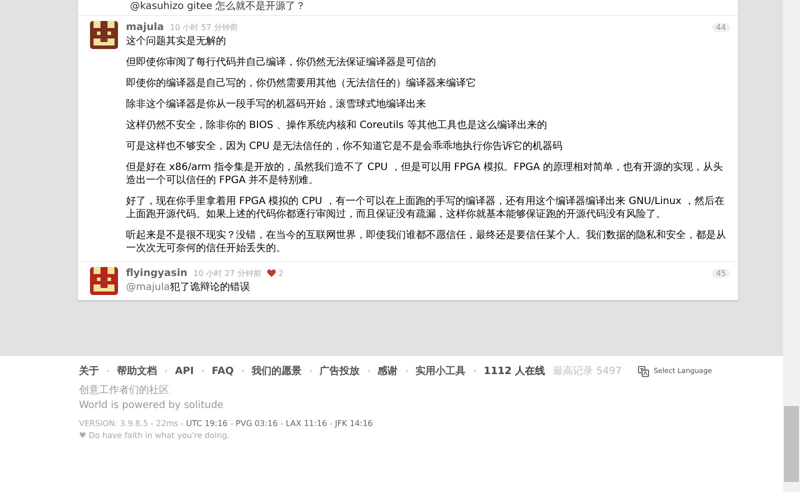 This screenshot has width=800, height=492. What do you see at coordinates (218, 6) in the screenshot?
I see `reply-text: @kasuhizo gitee 怎么就不是开源了？` at bounding box center [218, 6].